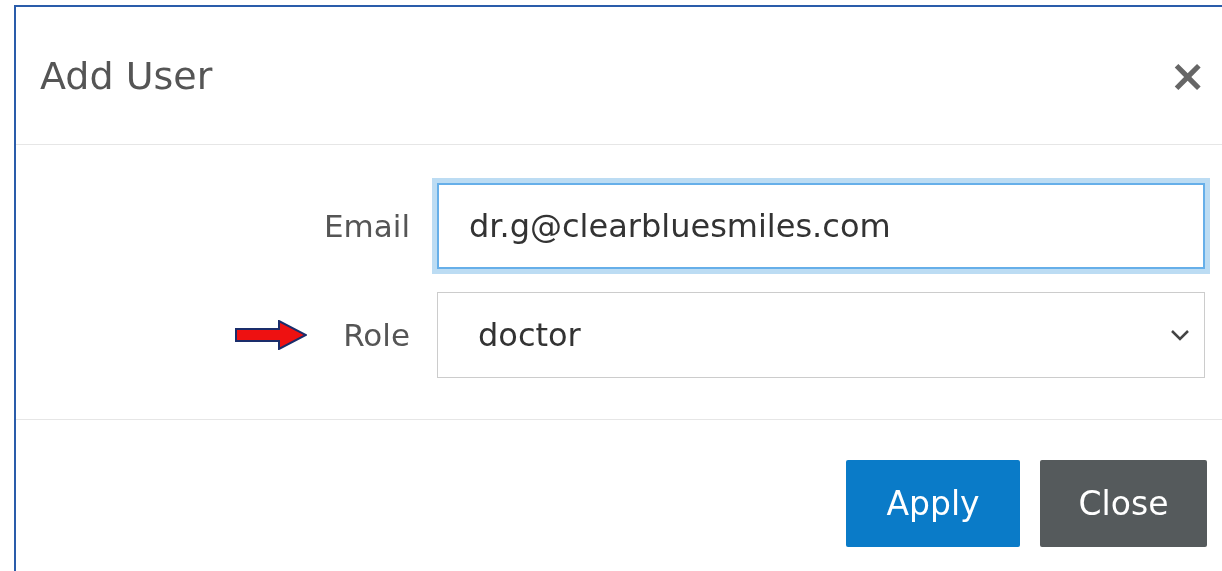  I want to click on chevron-down-icon, so click(1180, 335).